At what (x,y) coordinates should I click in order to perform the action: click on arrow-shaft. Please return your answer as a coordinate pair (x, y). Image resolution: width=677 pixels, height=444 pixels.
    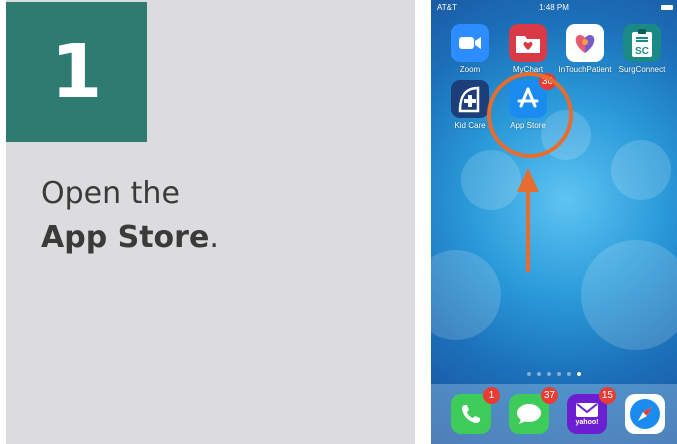
    Looking at the image, I should click on (528, 231).